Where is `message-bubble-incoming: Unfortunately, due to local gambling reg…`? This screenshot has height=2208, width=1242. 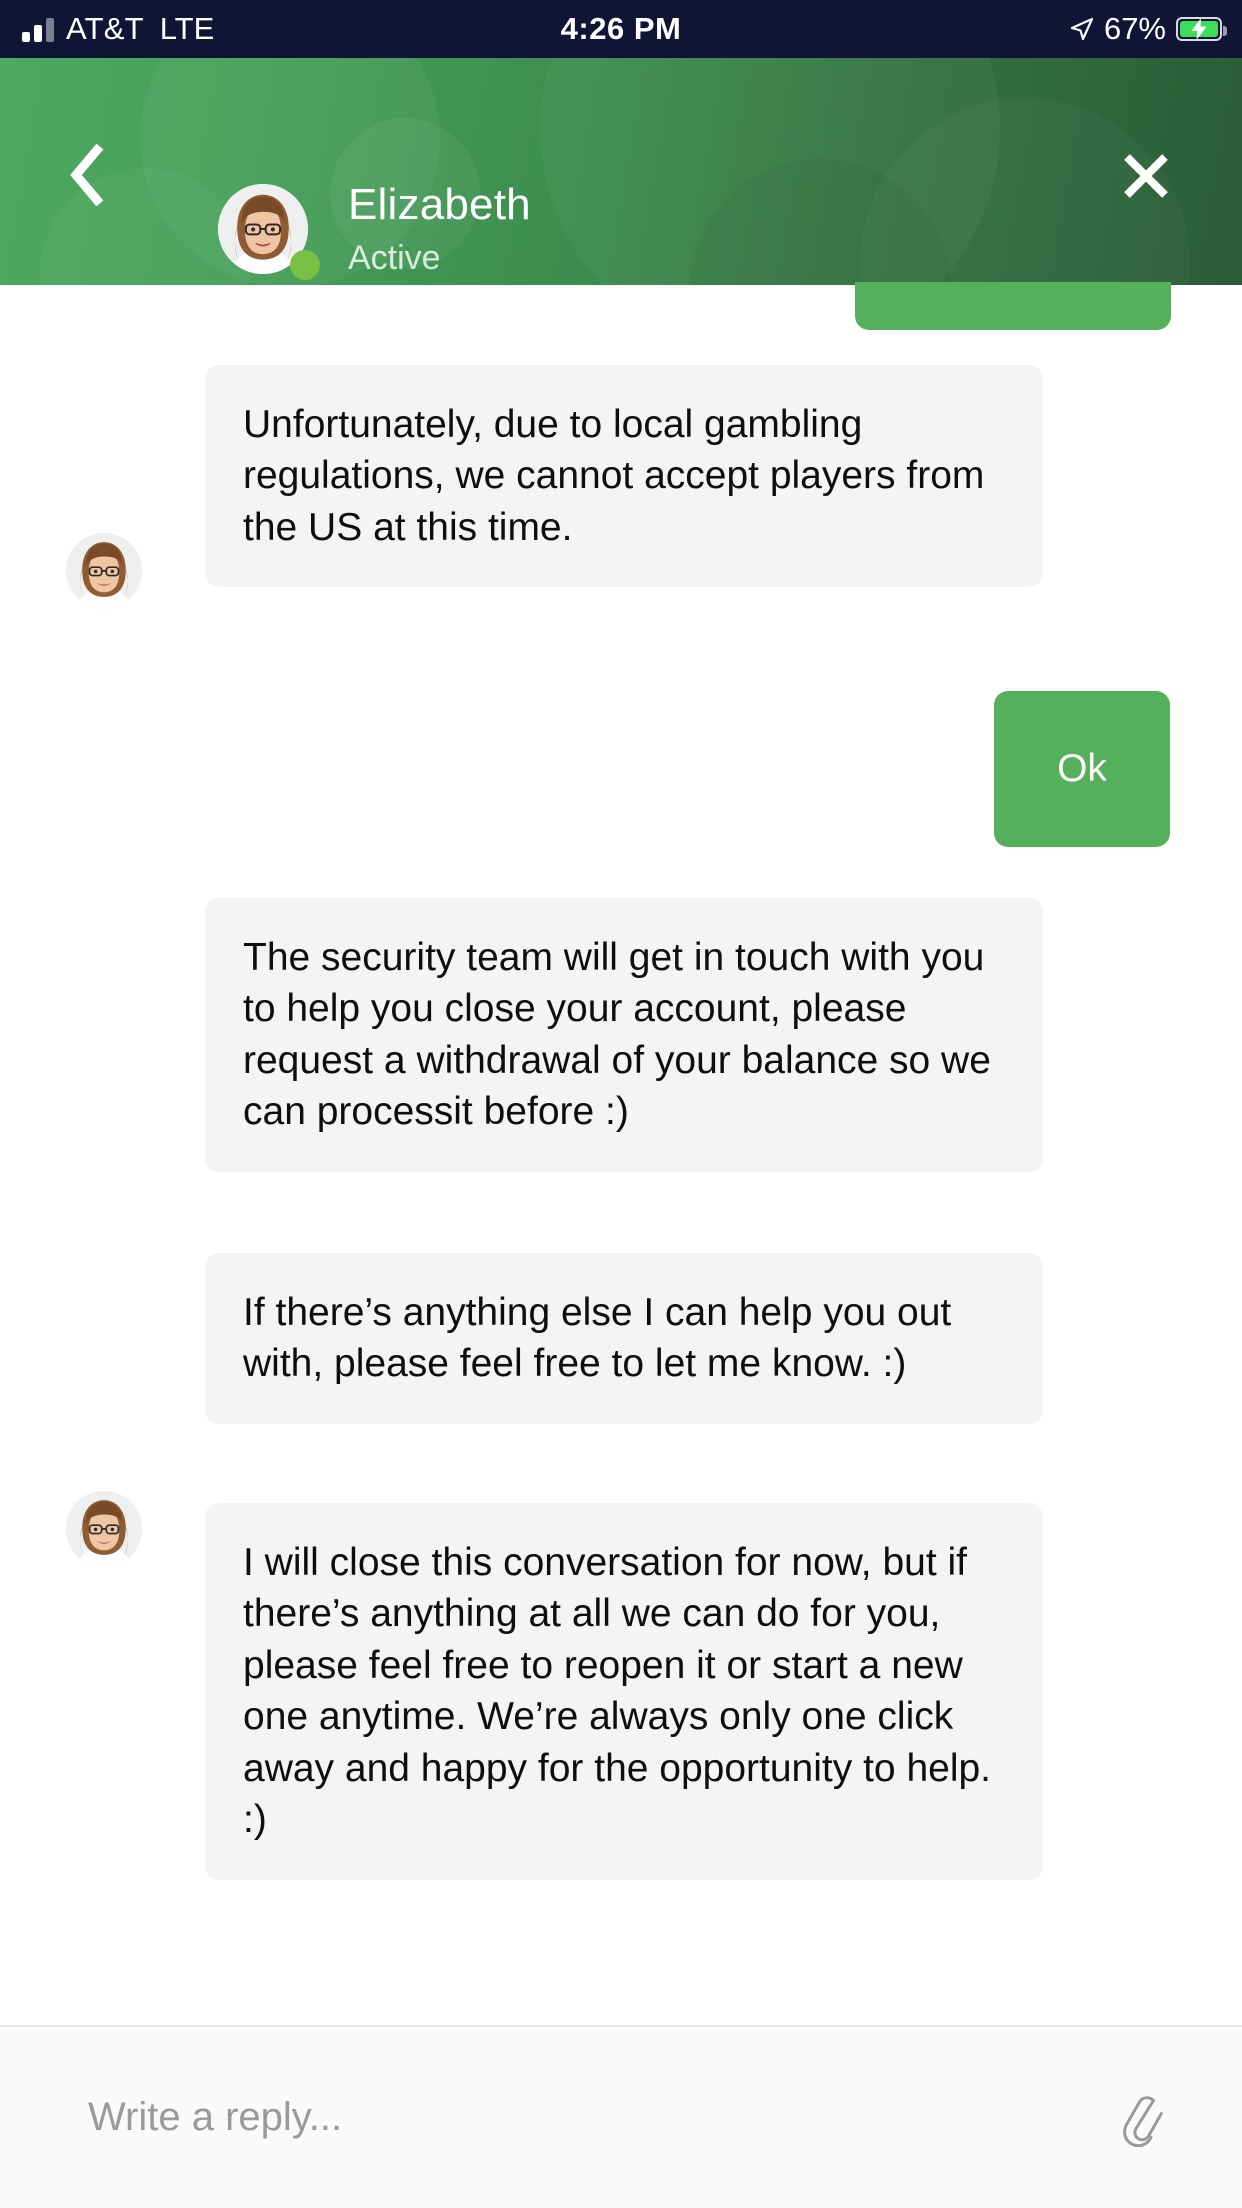
message-bubble-incoming: Unfortunately, due to local gambling reg… is located at coordinates (624, 476).